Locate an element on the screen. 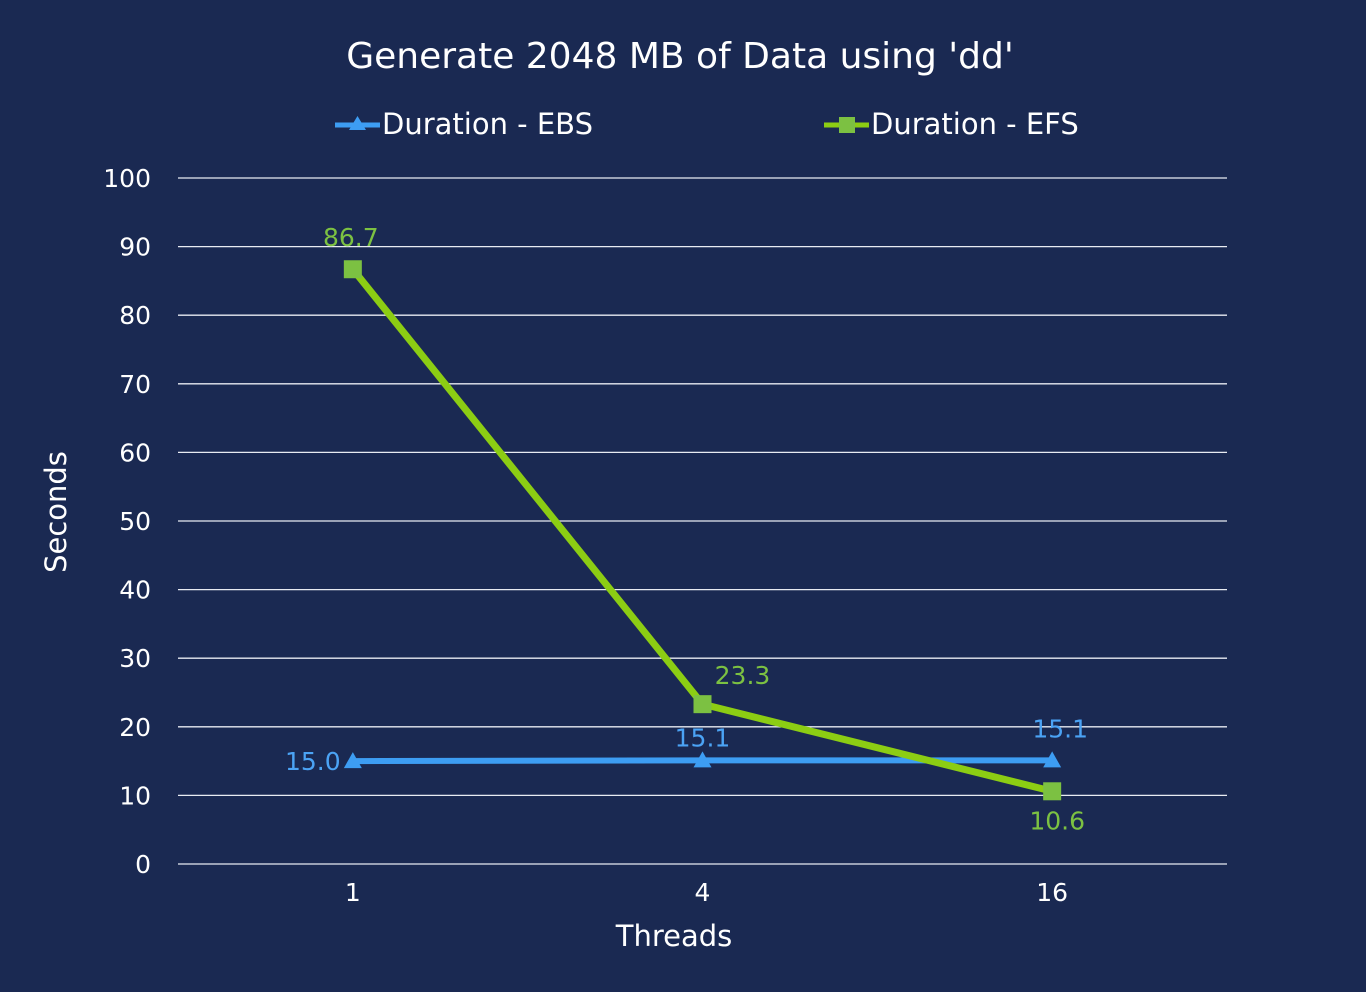 The height and width of the screenshot is (992, 1366). legend-label-efs: Duration - EFS is located at coordinates (975, 124).